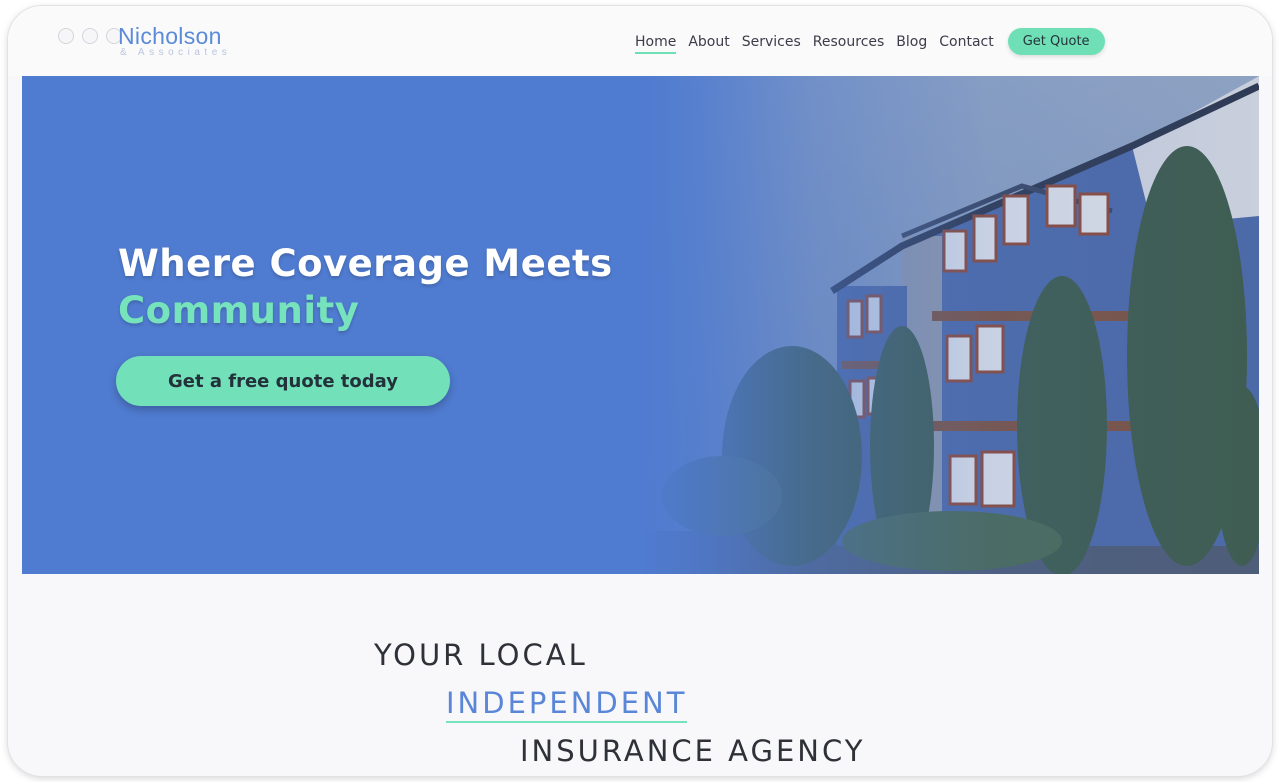  Describe the element at coordinates (365, 287) in the screenshot. I see `hero-heading: Where Coverage Meets Community` at that location.